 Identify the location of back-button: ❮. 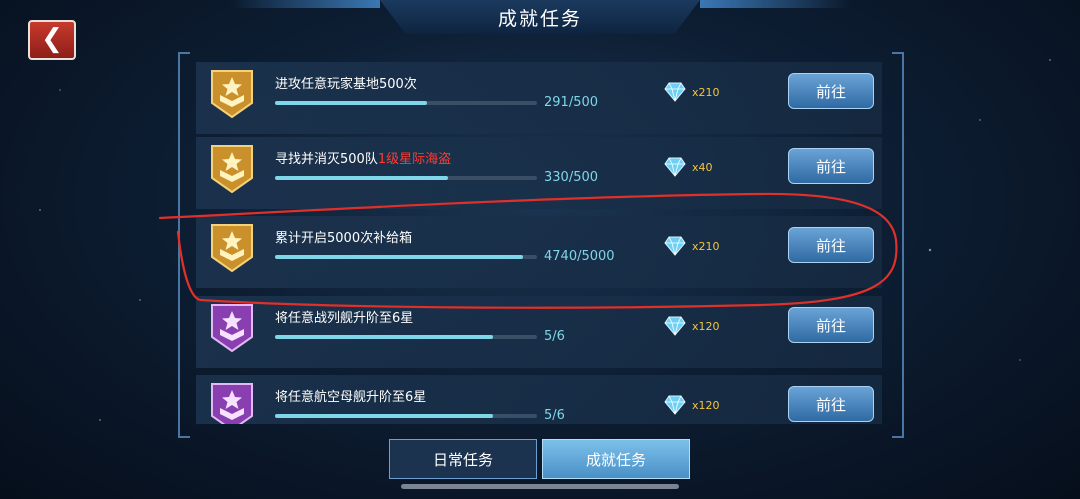
(52, 40).